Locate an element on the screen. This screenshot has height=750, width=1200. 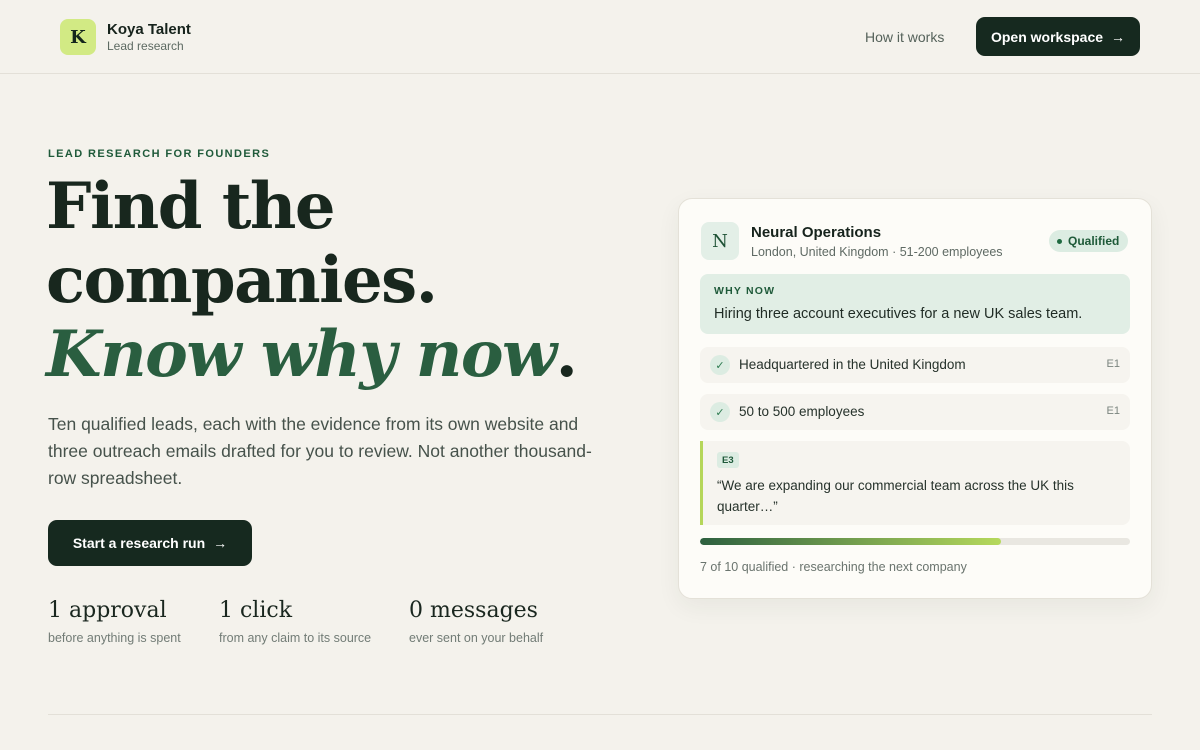
open-workspace-label: Open workspace is located at coordinates (1047, 36).